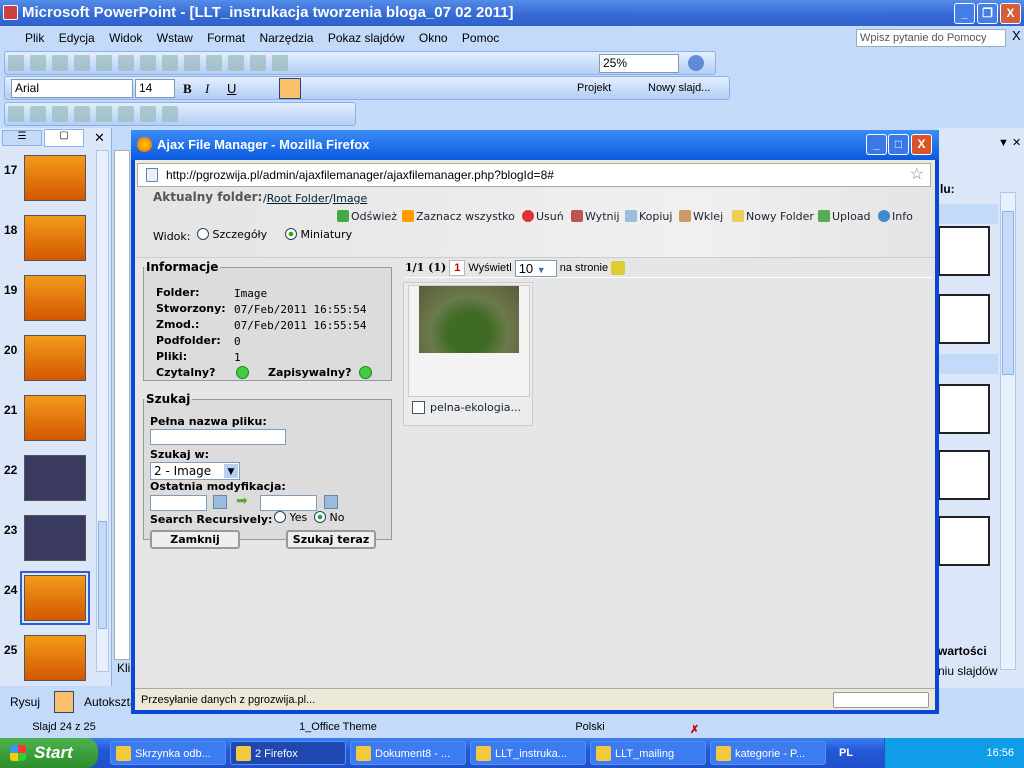  Describe the element at coordinates (218, 437) in the screenshot. I see `filename-input` at that location.